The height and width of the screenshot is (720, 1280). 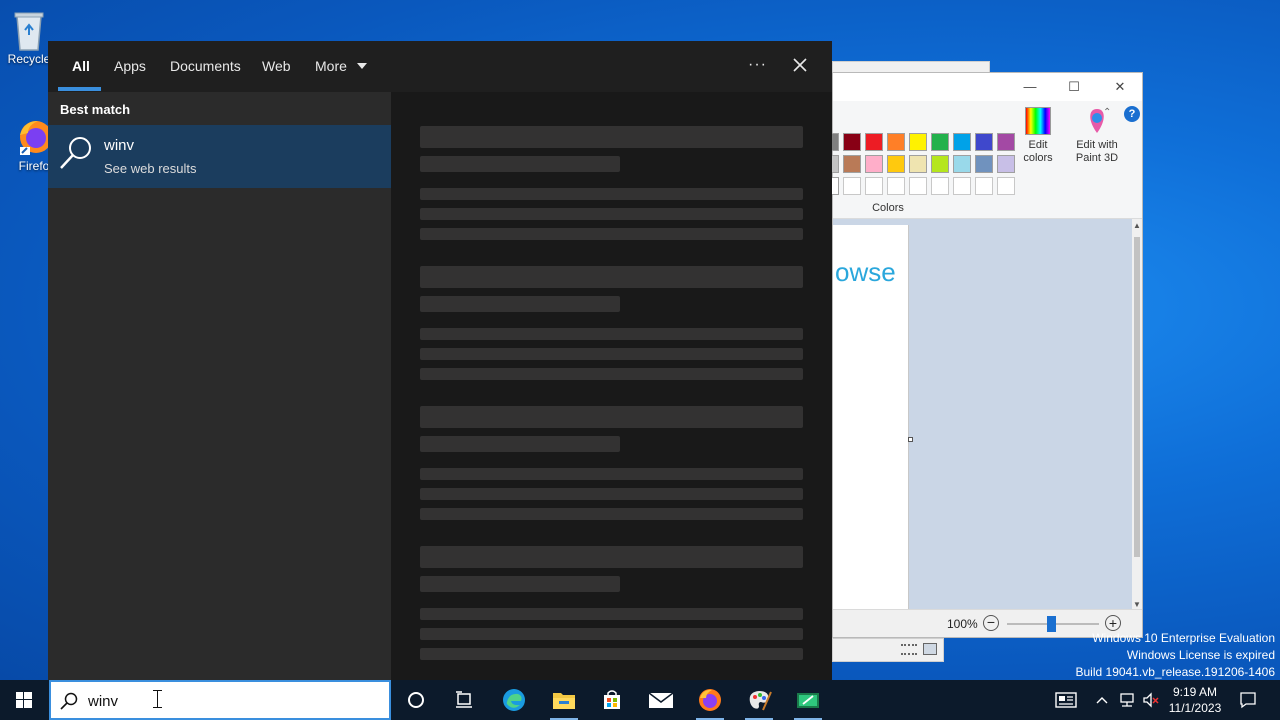 I want to click on taskbar-search-box: winv, so click(x=220, y=700).